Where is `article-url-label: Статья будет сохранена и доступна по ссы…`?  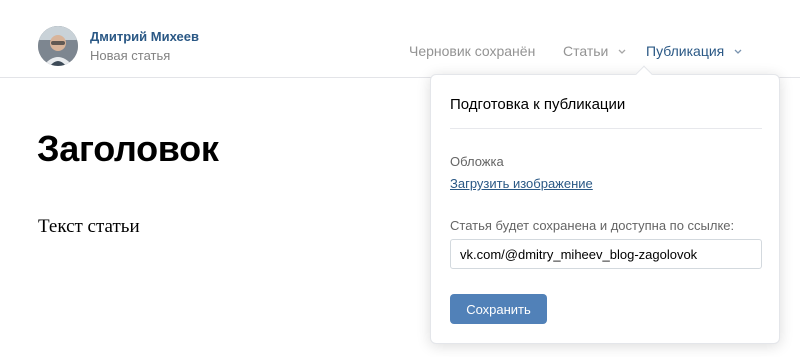
article-url-label: Статья будет сохранена и доступна по ссы… is located at coordinates (592, 225).